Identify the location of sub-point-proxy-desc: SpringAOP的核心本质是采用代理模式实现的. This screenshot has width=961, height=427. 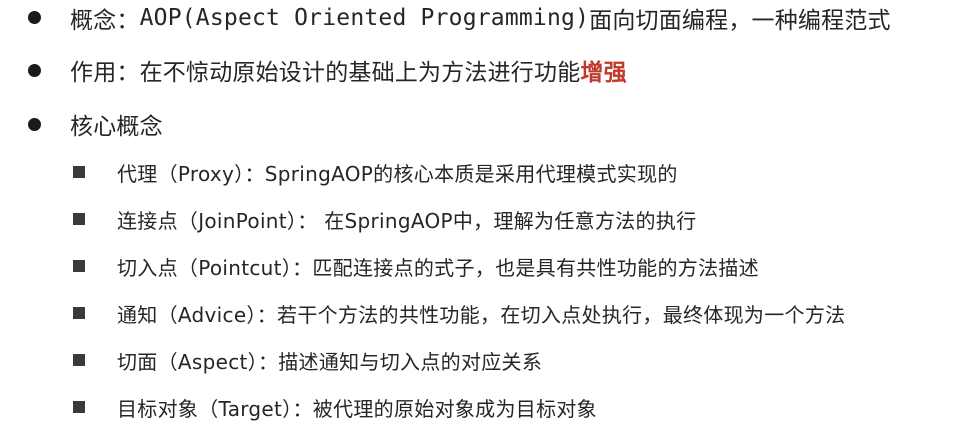
(471, 173).